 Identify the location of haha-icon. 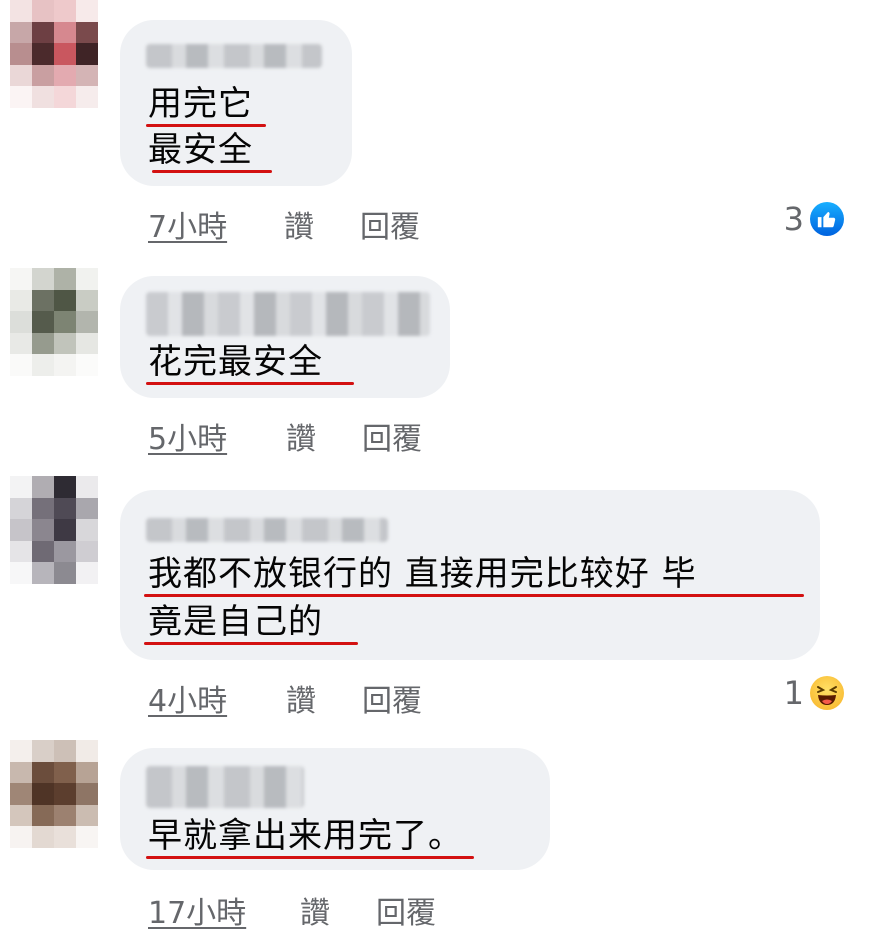
(827, 693).